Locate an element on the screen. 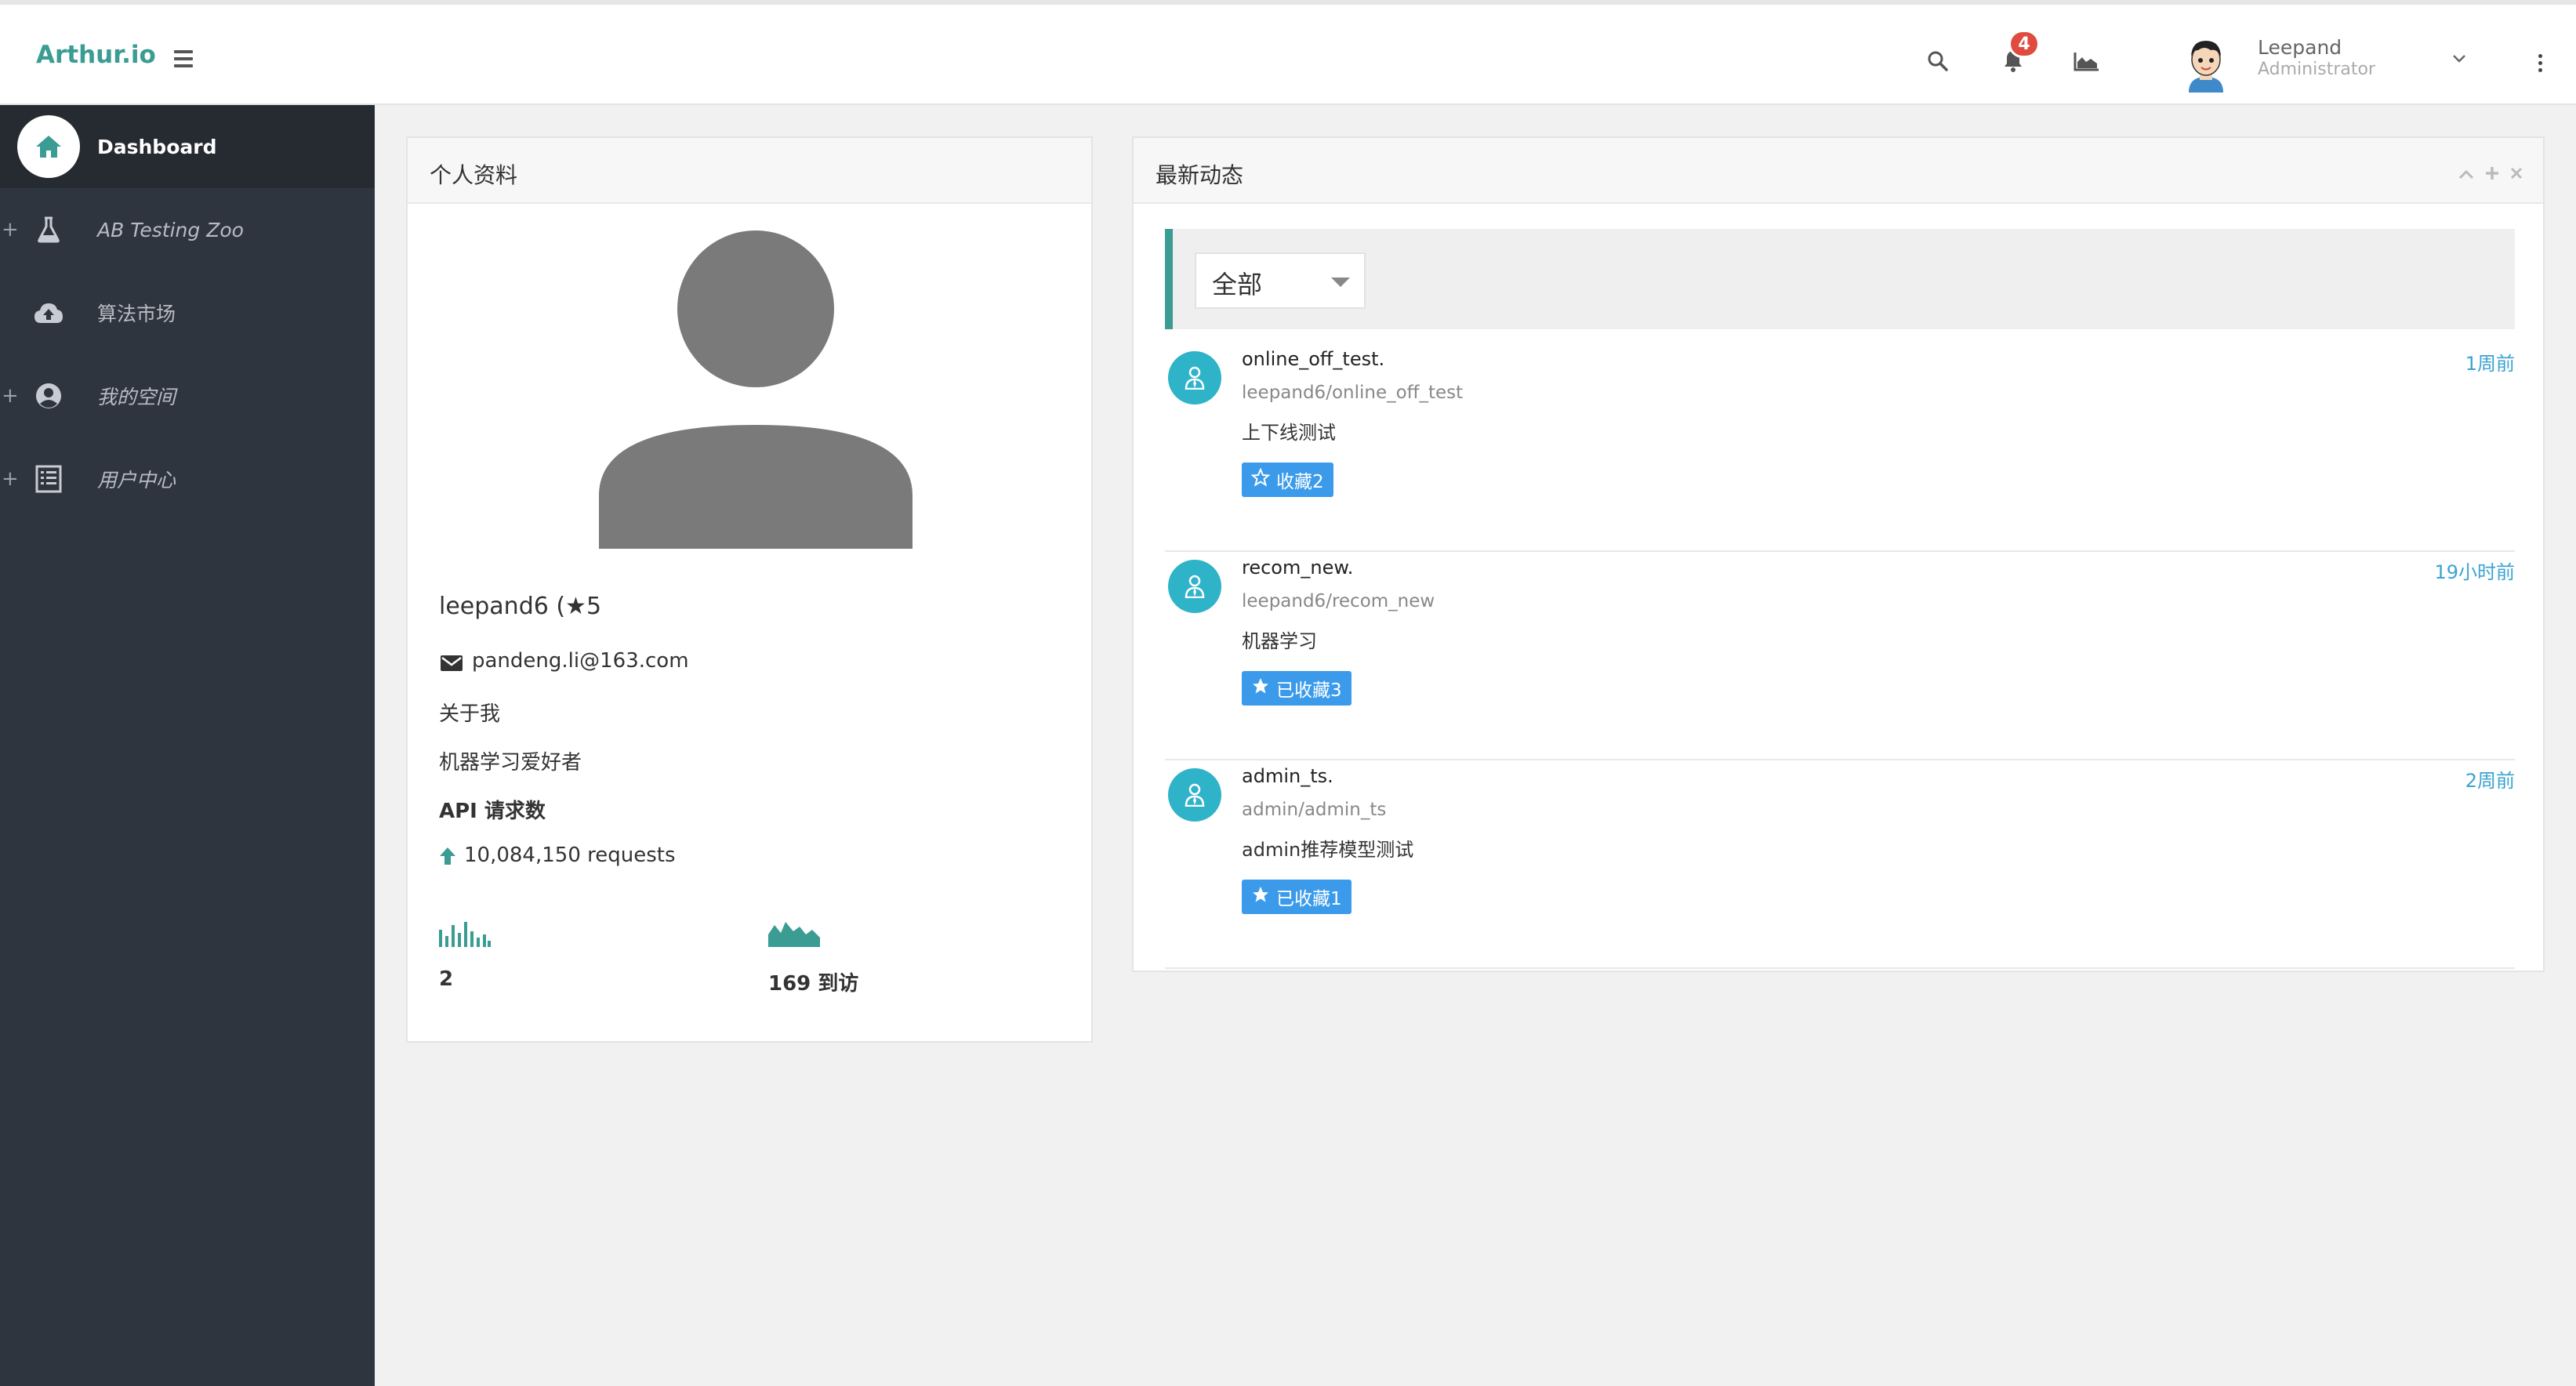 This screenshot has height=1386, width=2576. notification-badge: 4 is located at coordinates (2024, 44).